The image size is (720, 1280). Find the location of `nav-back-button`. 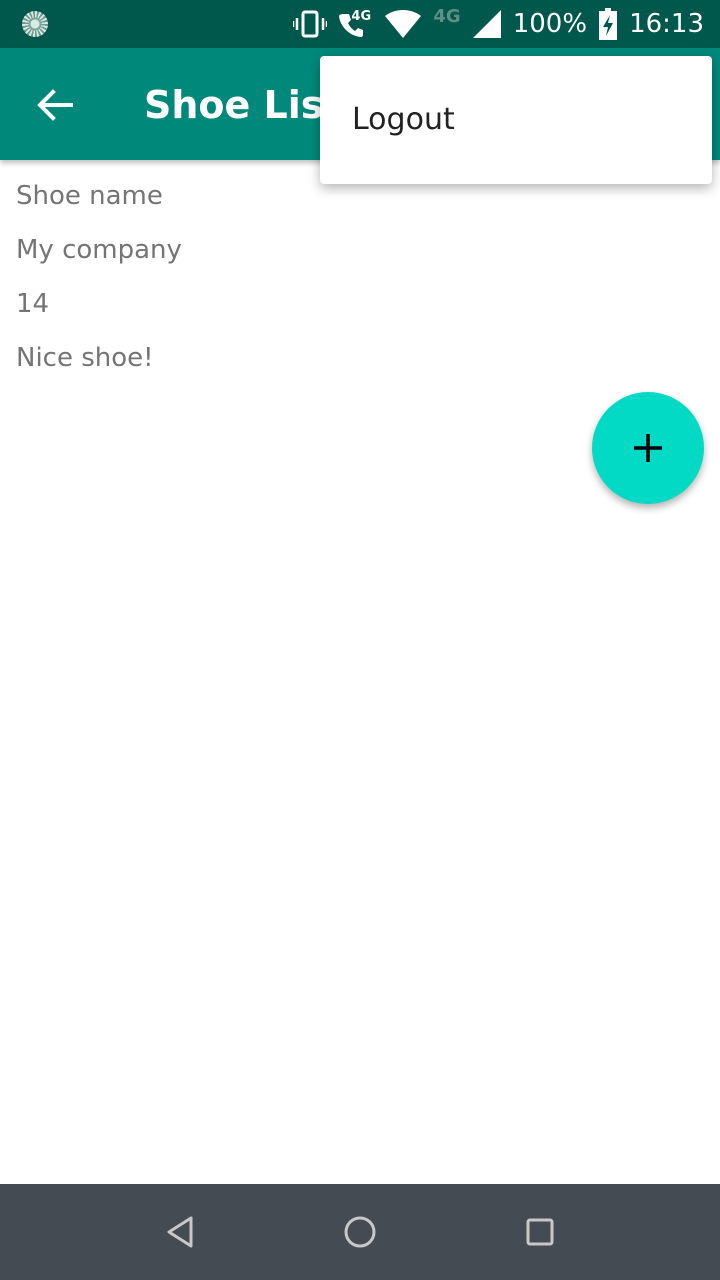

nav-back-button is located at coordinates (180, 1232).